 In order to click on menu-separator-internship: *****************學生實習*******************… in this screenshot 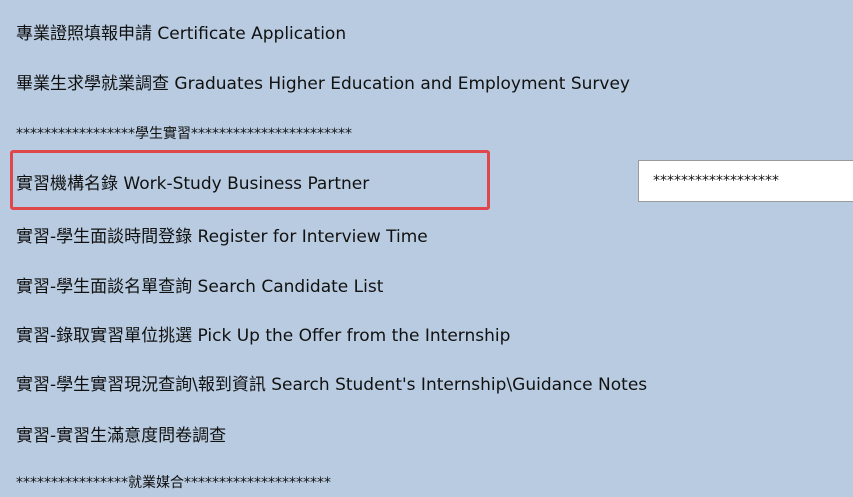, I will do `click(184, 134)`.